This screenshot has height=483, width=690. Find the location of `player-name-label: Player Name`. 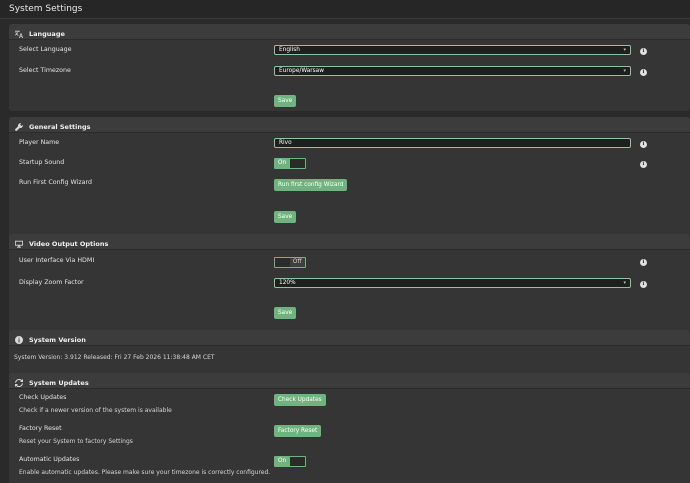

player-name-label: Player Name is located at coordinates (39, 142).